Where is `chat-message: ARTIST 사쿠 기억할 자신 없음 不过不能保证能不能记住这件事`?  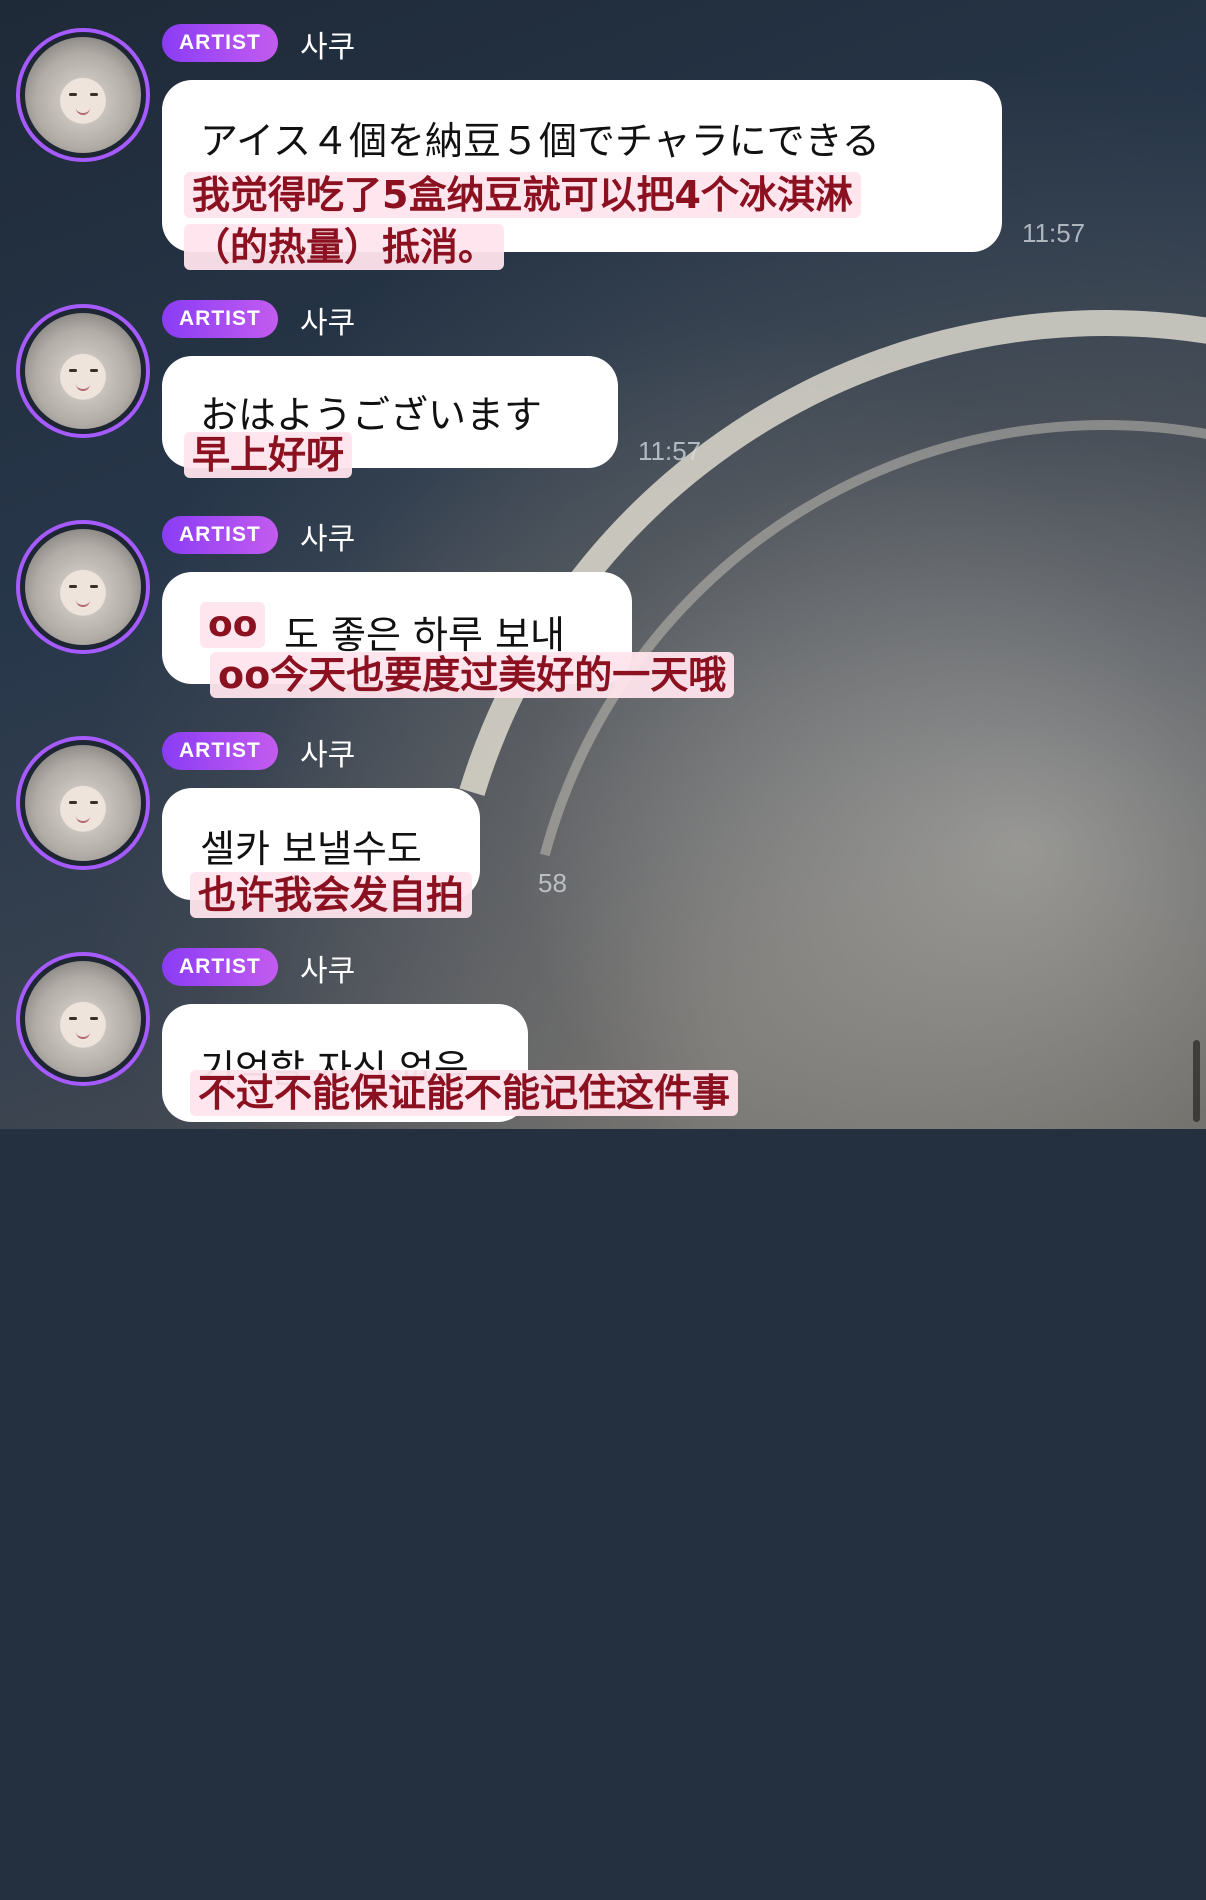 chat-message: ARTIST 사쿠 기억할 자신 없음 不过不能保证能不能记住这件事 is located at coordinates (603, 1038).